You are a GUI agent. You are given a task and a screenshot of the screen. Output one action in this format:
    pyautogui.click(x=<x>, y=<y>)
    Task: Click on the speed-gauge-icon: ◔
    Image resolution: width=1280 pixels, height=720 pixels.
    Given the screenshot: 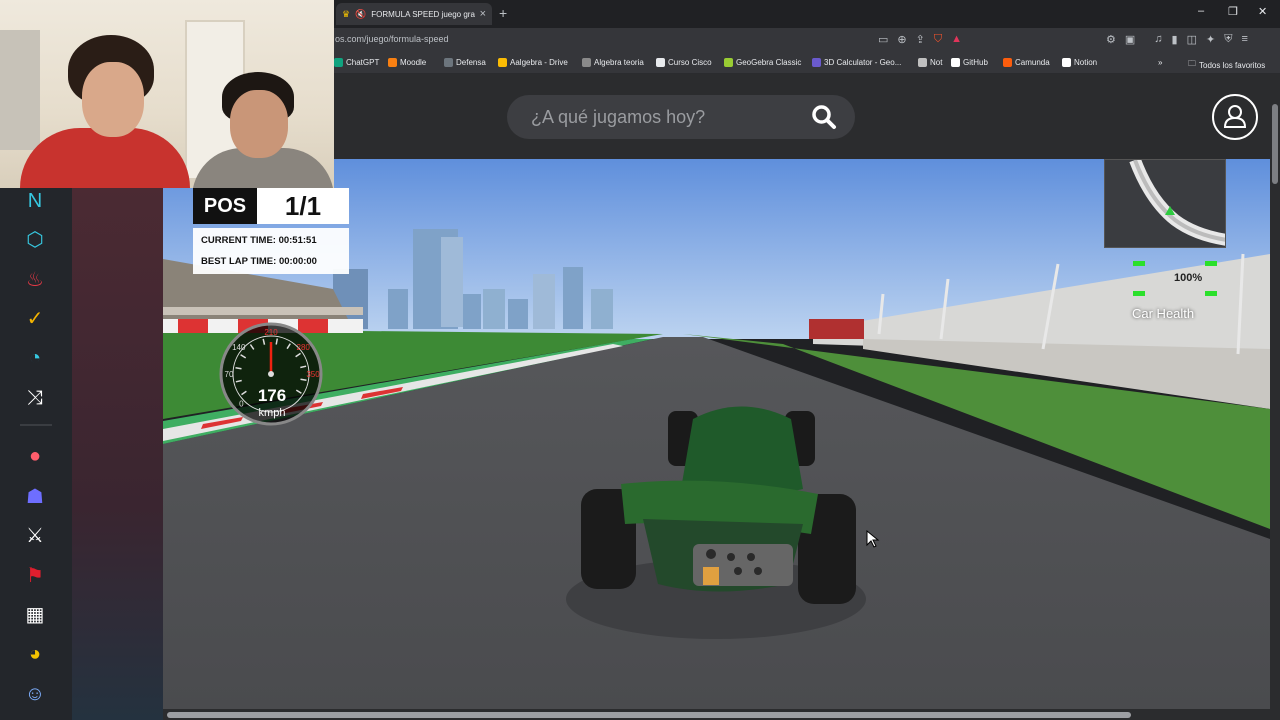 What is the action you would take?
    pyautogui.click(x=35, y=358)
    